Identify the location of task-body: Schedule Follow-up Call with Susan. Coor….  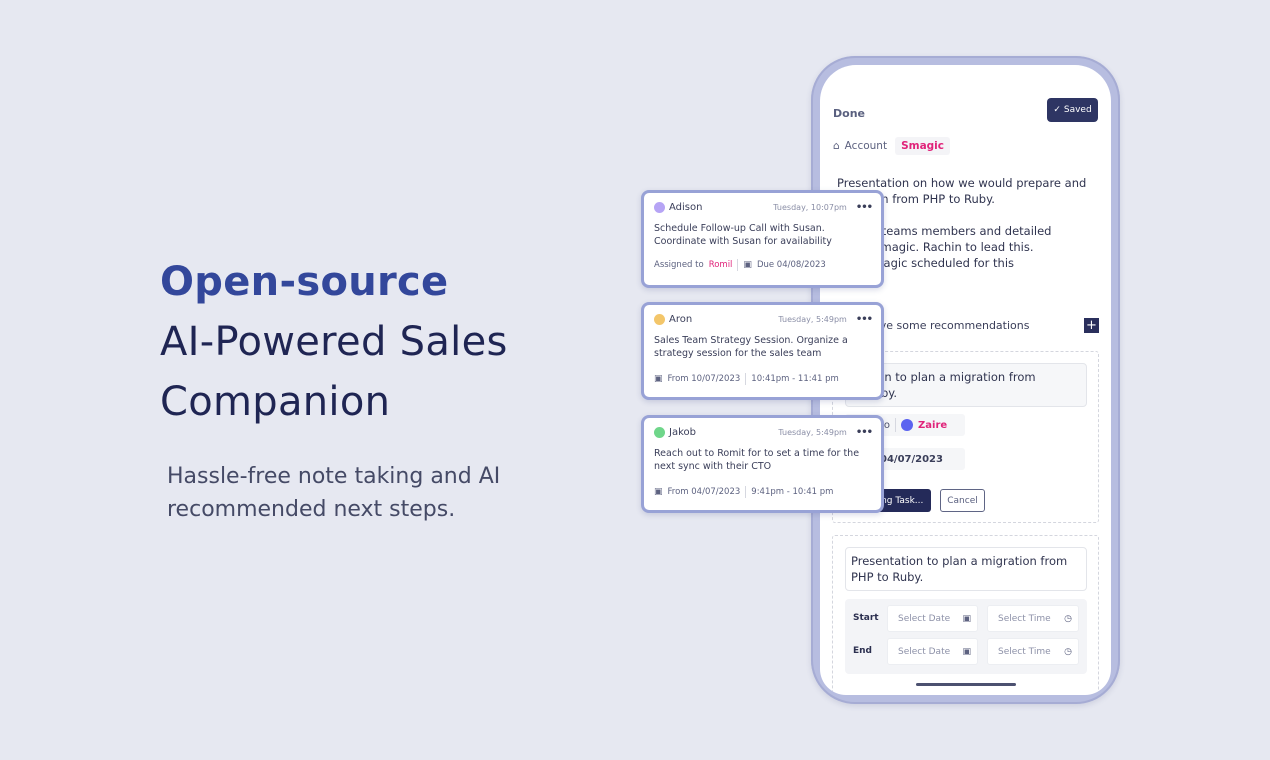
(743, 235).